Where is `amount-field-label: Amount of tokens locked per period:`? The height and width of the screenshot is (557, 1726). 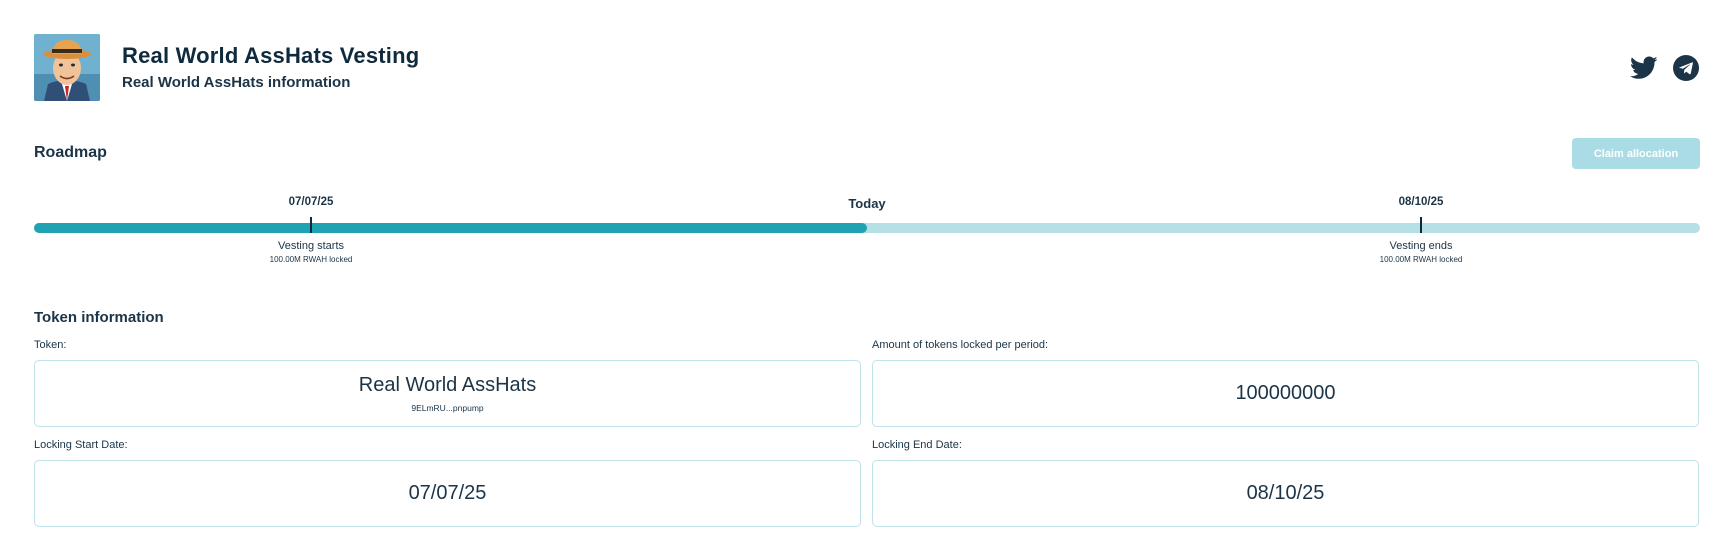 amount-field-label: Amount of tokens locked per period: is located at coordinates (960, 345).